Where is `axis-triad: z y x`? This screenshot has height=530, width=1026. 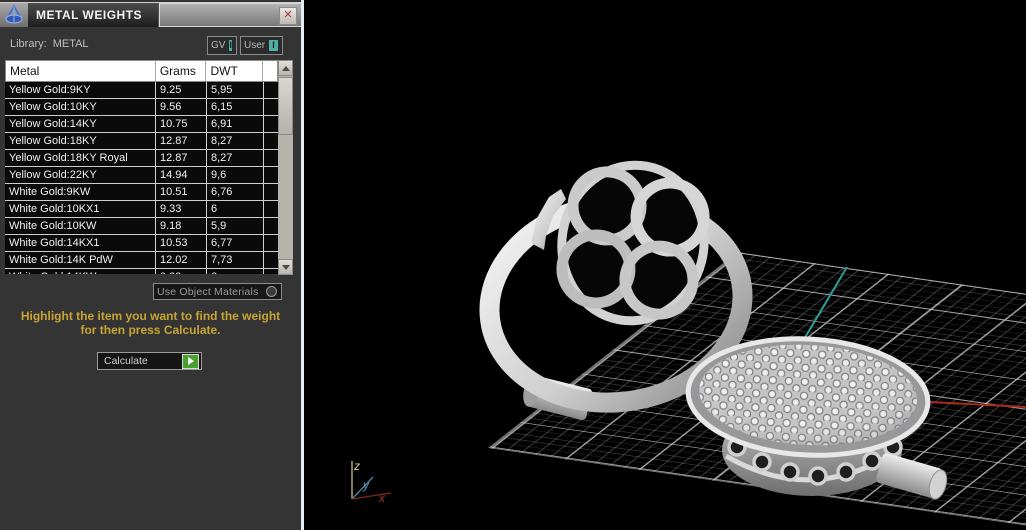 axis-triad: z y x is located at coordinates (371, 482).